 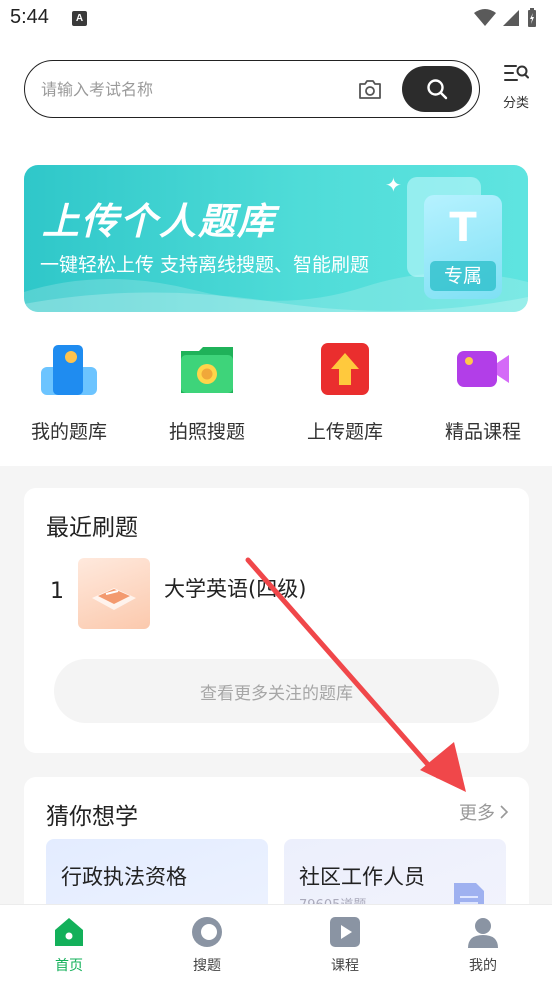 What do you see at coordinates (483, 932) in the screenshot?
I see `profile-icon` at bounding box center [483, 932].